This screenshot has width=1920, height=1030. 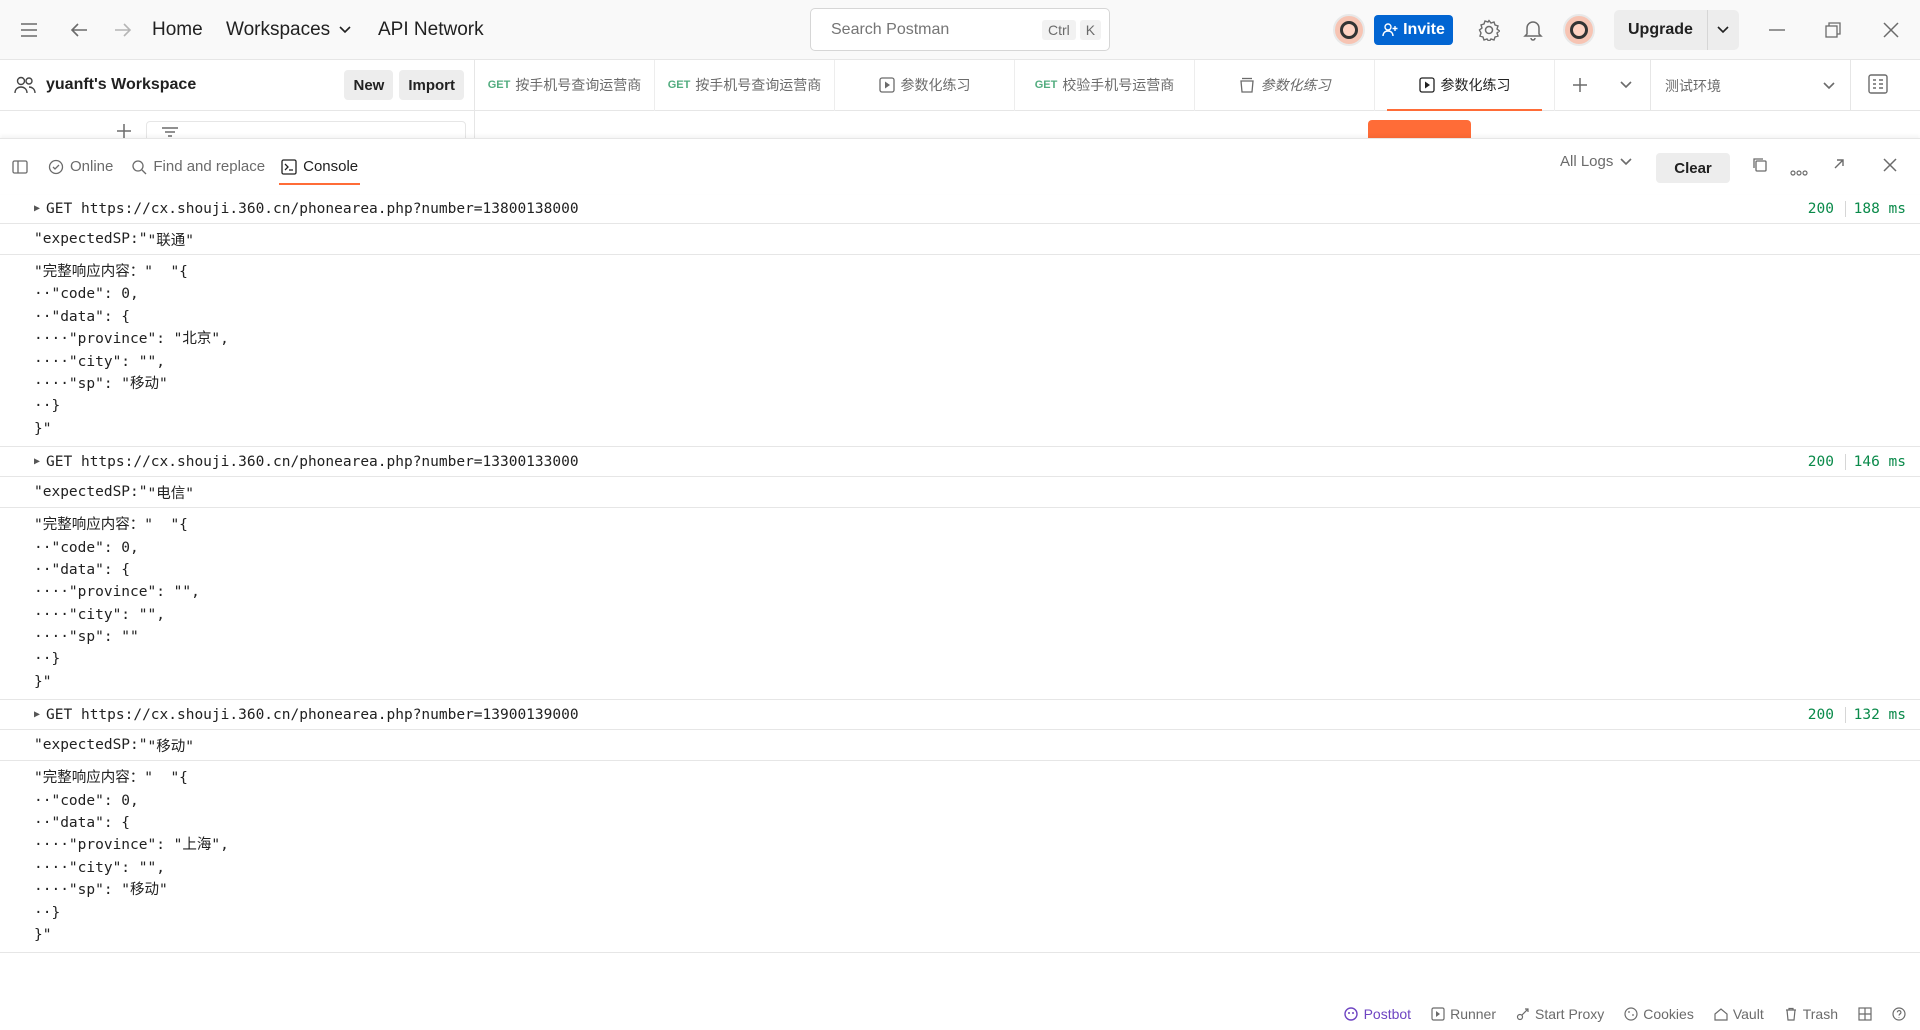 I want to click on log-line: ····"sp": "", so click(x=86, y=637).